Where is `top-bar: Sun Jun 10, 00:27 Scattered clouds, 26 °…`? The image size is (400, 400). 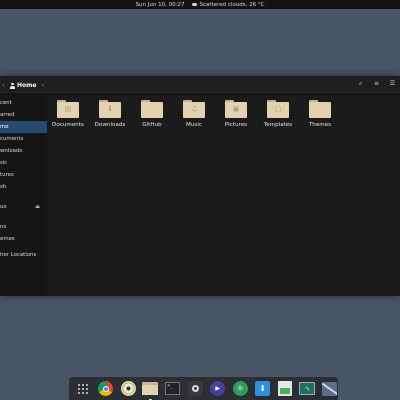 top-bar: Sun Jun 10, 00:27 Scattered clouds, 26 °… is located at coordinates (200, 4).